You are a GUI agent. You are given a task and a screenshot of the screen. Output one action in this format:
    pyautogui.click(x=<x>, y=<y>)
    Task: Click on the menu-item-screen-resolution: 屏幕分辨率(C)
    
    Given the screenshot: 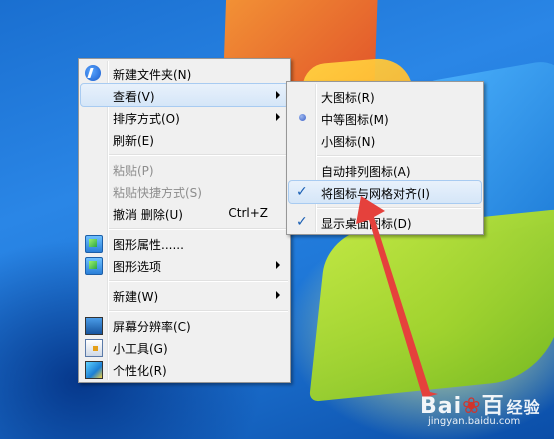 What is the action you would take?
    pyautogui.click(x=184, y=325)
    